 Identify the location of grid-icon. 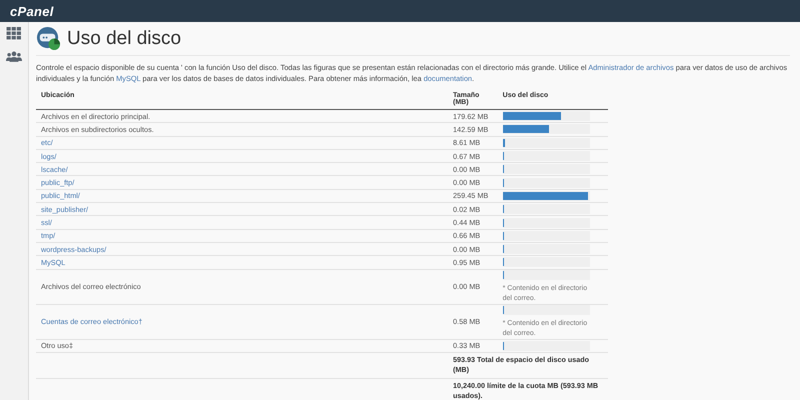
(14, 33).